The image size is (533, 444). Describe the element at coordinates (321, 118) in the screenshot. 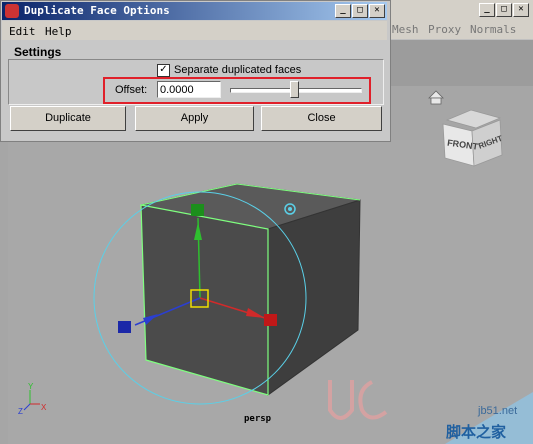

I see `close-button: Close` at that location.